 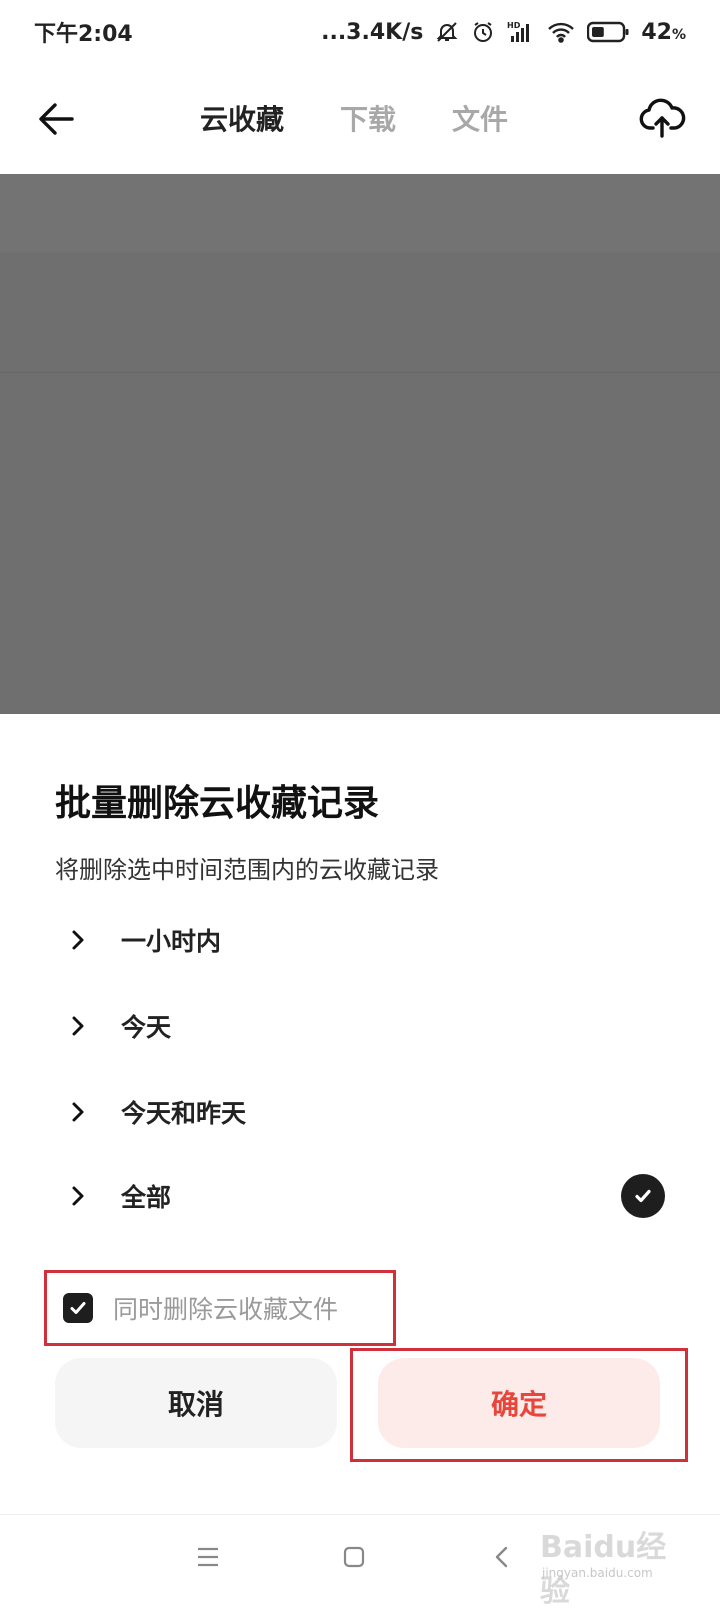 What do you see at coordinates (360, 940) in the screenshot?
I see `option-within-one-hour: 一小时内` at bounding box center [360, 940].